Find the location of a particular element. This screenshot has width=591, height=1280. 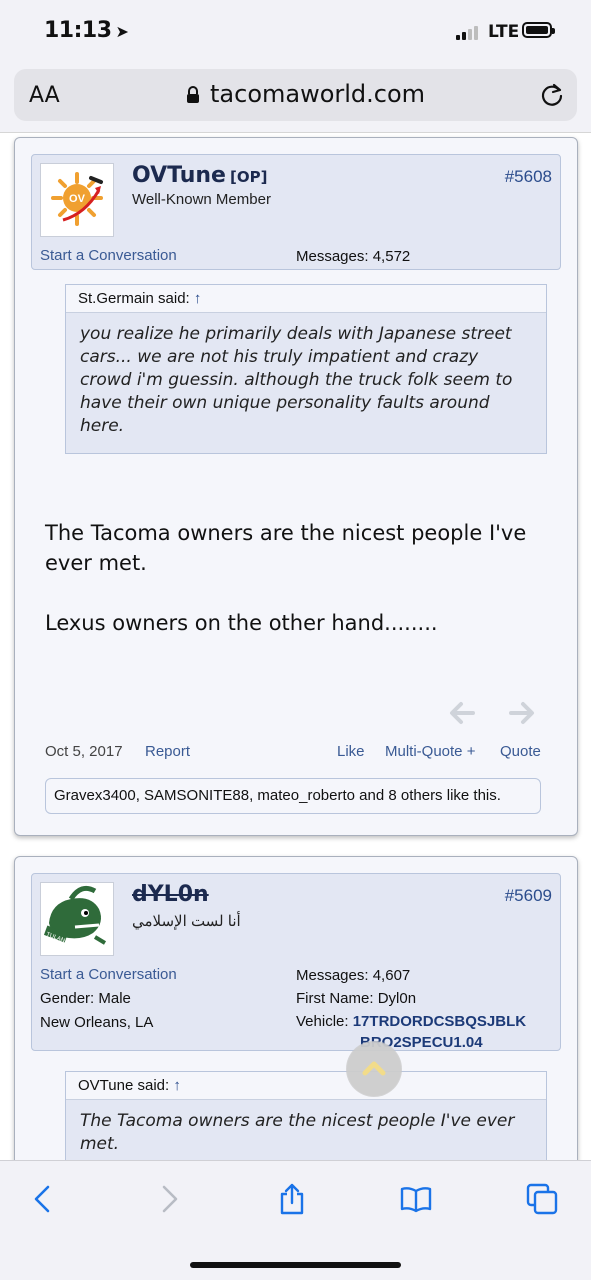

likes-others-link: 8 others is located at coordinates (415, 795).